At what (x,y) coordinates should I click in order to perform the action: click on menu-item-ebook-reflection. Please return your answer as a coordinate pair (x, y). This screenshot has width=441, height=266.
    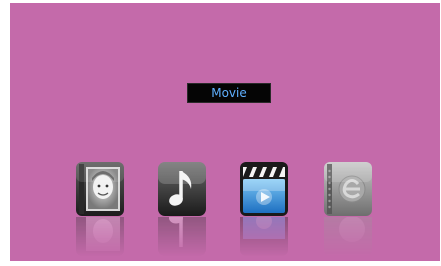
    Looking at the image, I should click on (348, 237).